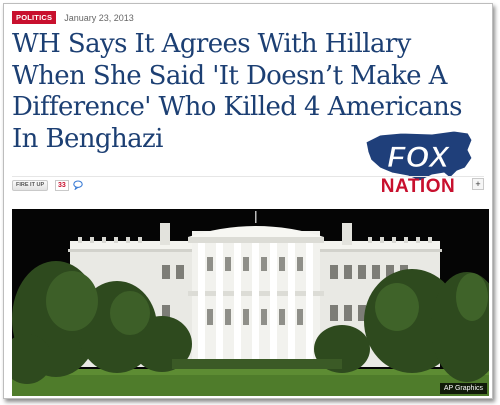 The image size is (500, 405). Describe the element at coordinates (30, 185) in the screenshot. I see `fire-it-up-button: FIRE IT UP` at that location.